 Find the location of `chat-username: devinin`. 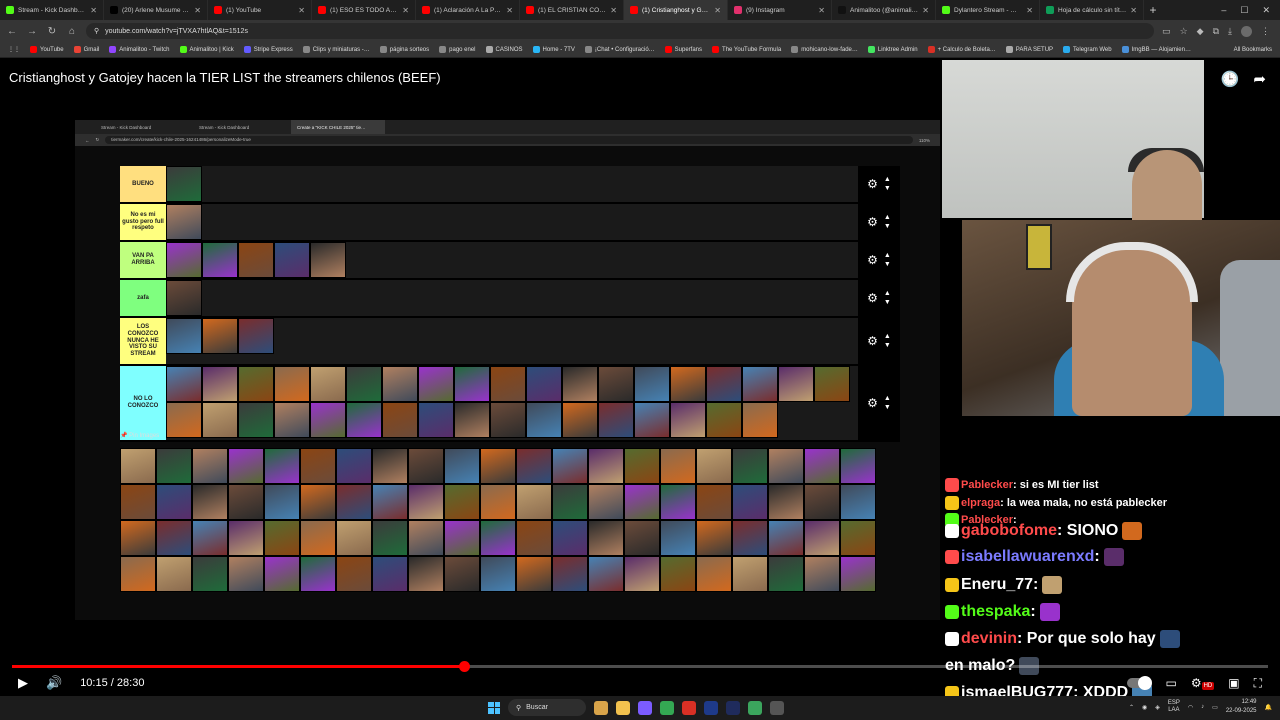

chat-username: devinin is located at coordinates (989, 638).